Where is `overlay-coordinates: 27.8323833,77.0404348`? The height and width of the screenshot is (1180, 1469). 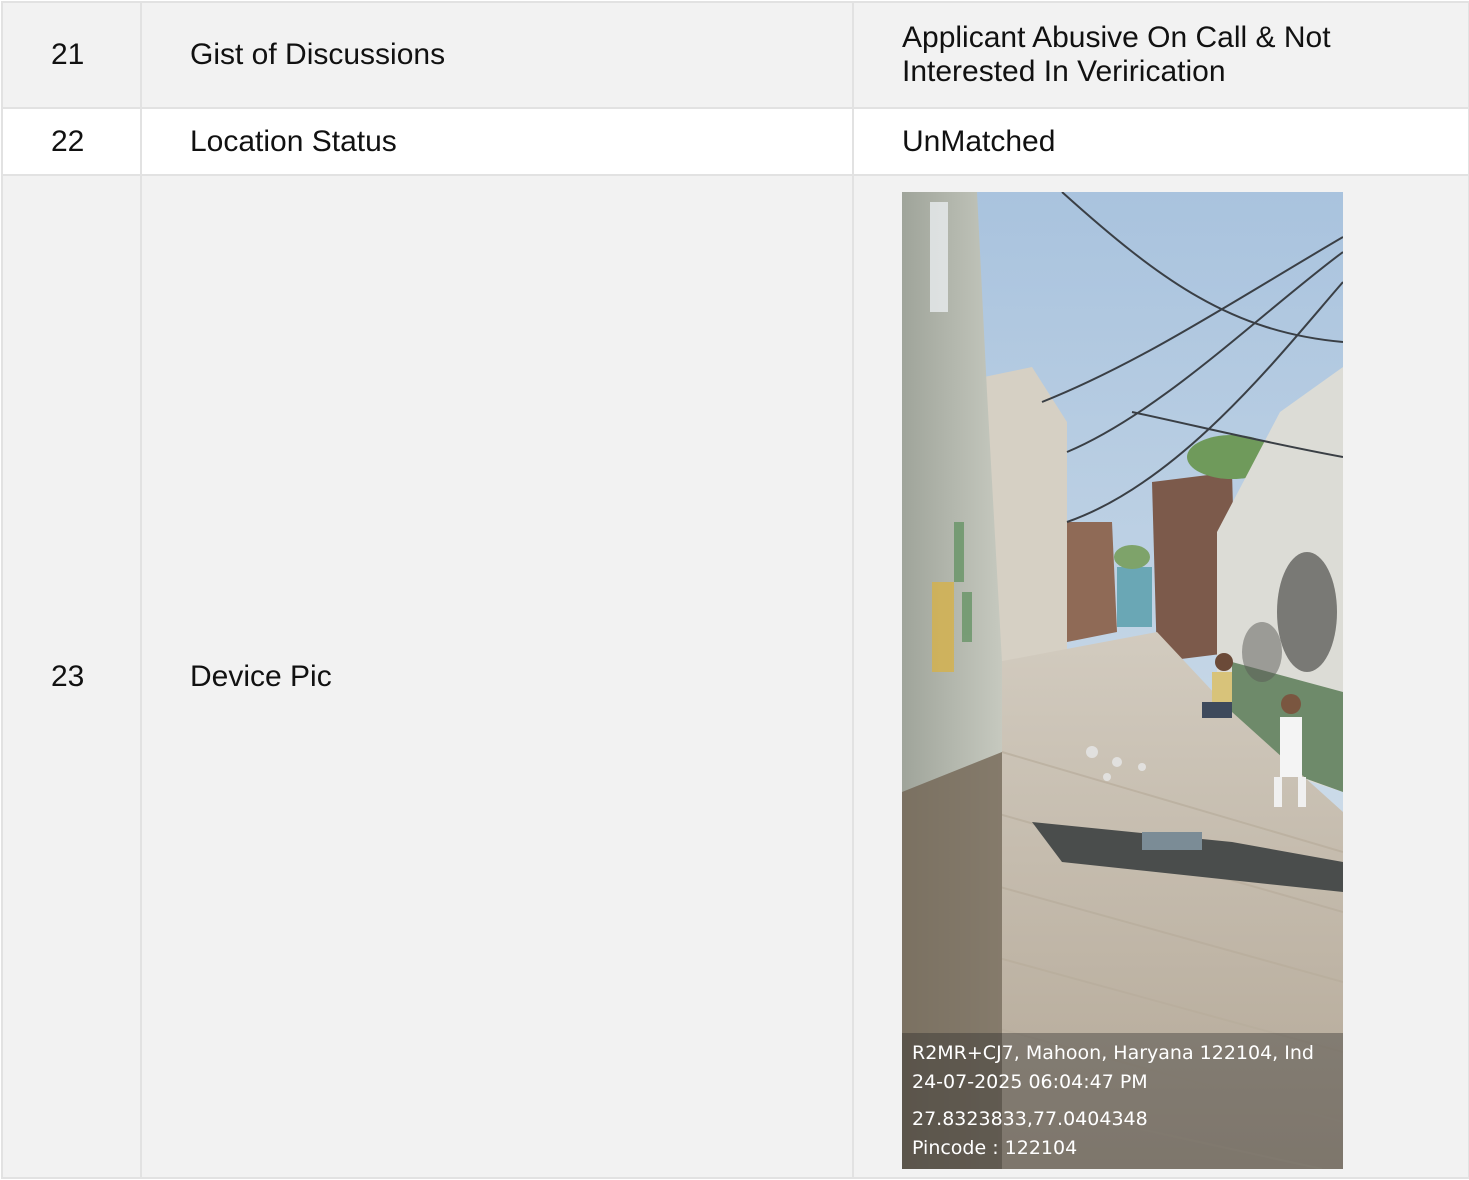
overlay-coordinates: 27.8323833,77.0404348 is located at coordinates (1030, 1119).